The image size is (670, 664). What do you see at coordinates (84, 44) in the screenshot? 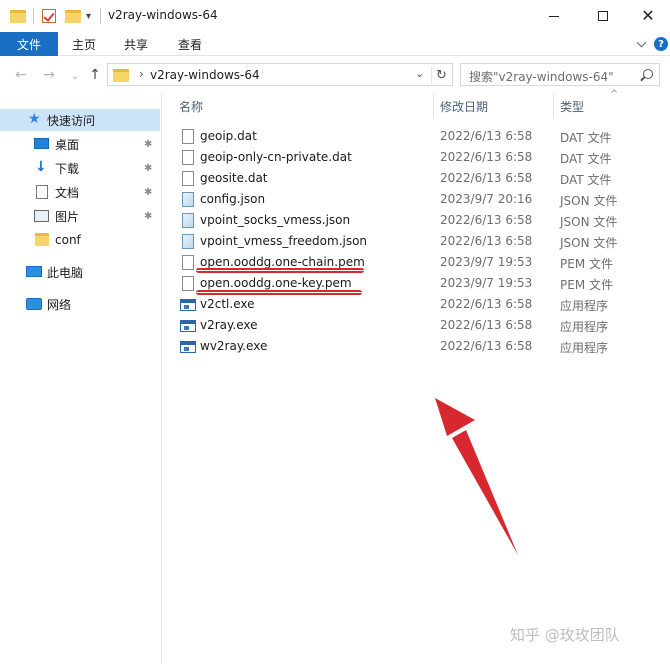
I see `tab-home: 主页` at bounding box center [84, 44].